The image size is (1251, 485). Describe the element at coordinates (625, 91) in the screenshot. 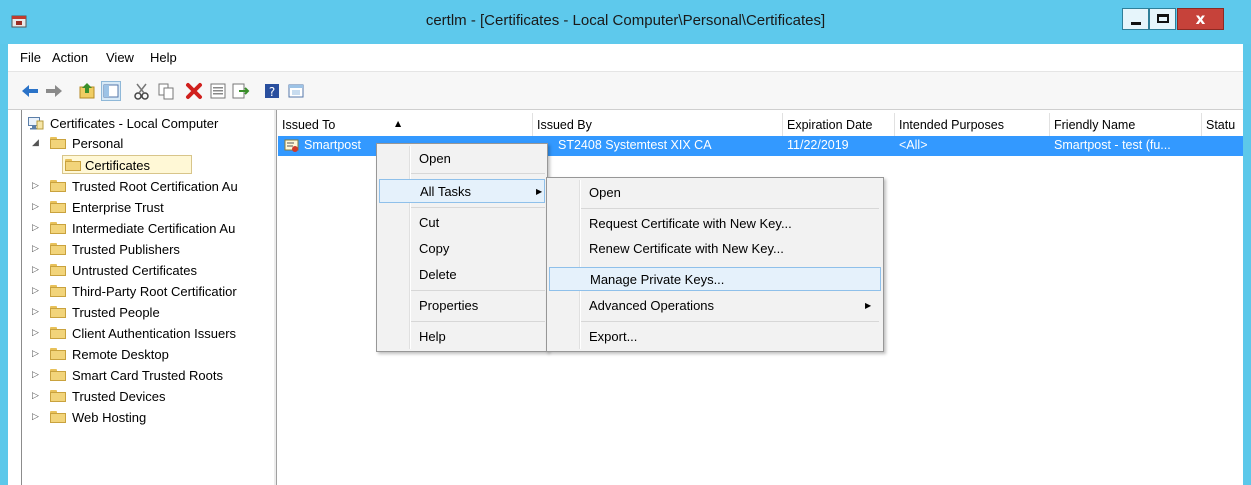

I see `toolbar: ?` at that location.